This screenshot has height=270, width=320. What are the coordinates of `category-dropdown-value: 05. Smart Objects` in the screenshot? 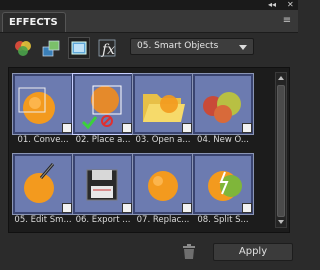 It's located at (178, 46).